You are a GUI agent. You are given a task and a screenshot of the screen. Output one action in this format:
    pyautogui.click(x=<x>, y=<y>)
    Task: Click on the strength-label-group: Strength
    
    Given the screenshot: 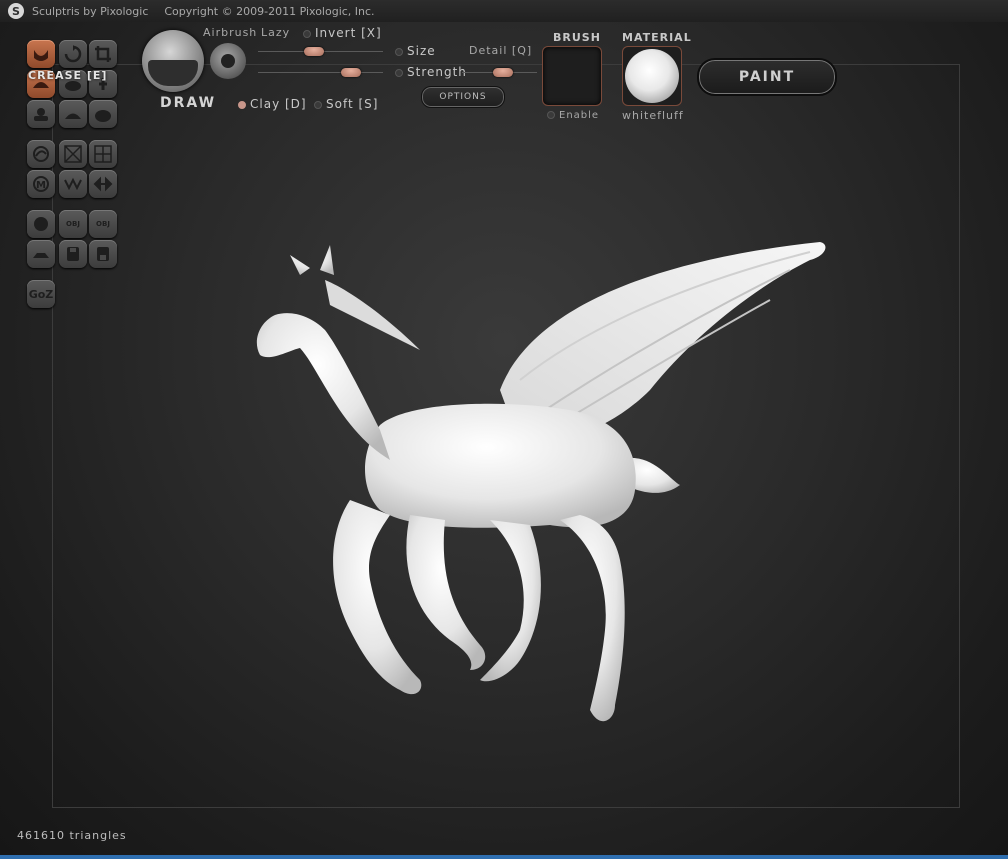 What is the action you would take?
    pyautogui.click(x=431, y=72)
    